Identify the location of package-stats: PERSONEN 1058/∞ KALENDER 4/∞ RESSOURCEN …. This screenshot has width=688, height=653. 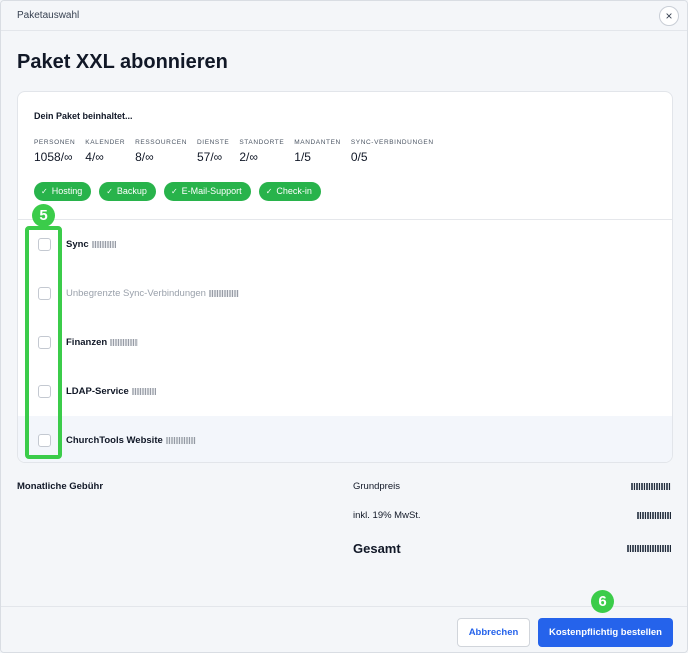
(239, 151).